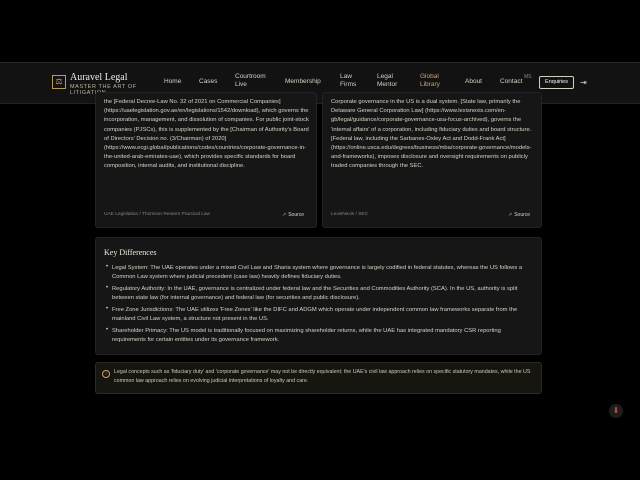 The image size is (640, 480). Describe the element at coordinates (350, 214) in the screenshot. I see `us-card-footer: LexisNexis / SEC` at that location.